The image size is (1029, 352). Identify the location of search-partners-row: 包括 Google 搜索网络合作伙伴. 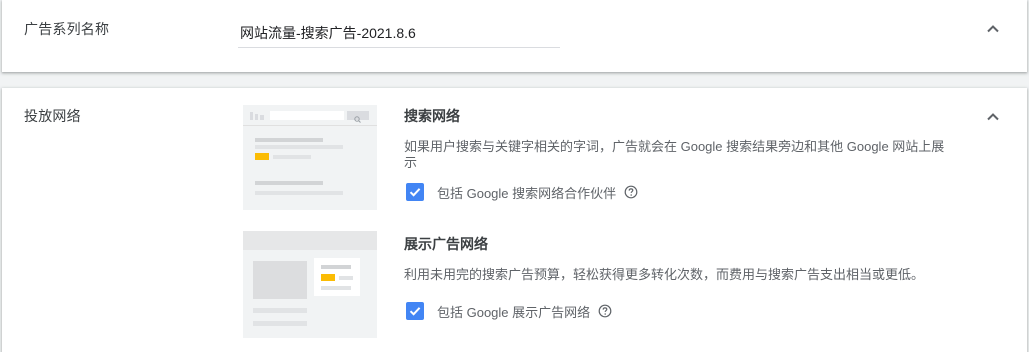
(684, 192).